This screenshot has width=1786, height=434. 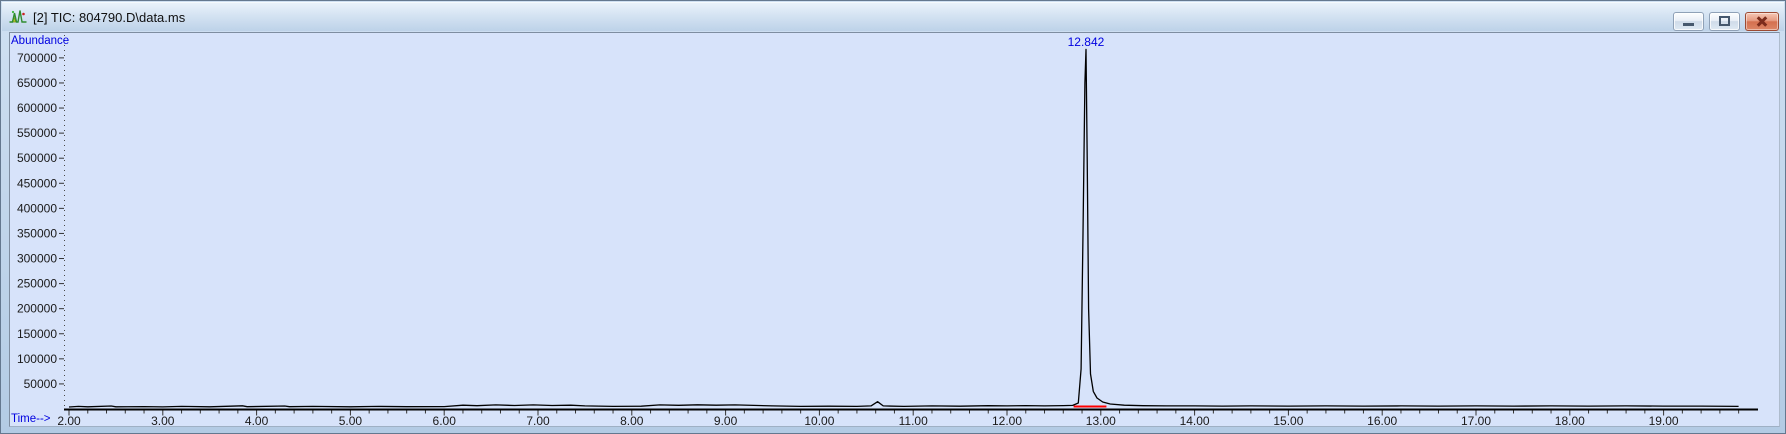 I want to click on x-tick-label: 6.00, so click(x=445, y=420).